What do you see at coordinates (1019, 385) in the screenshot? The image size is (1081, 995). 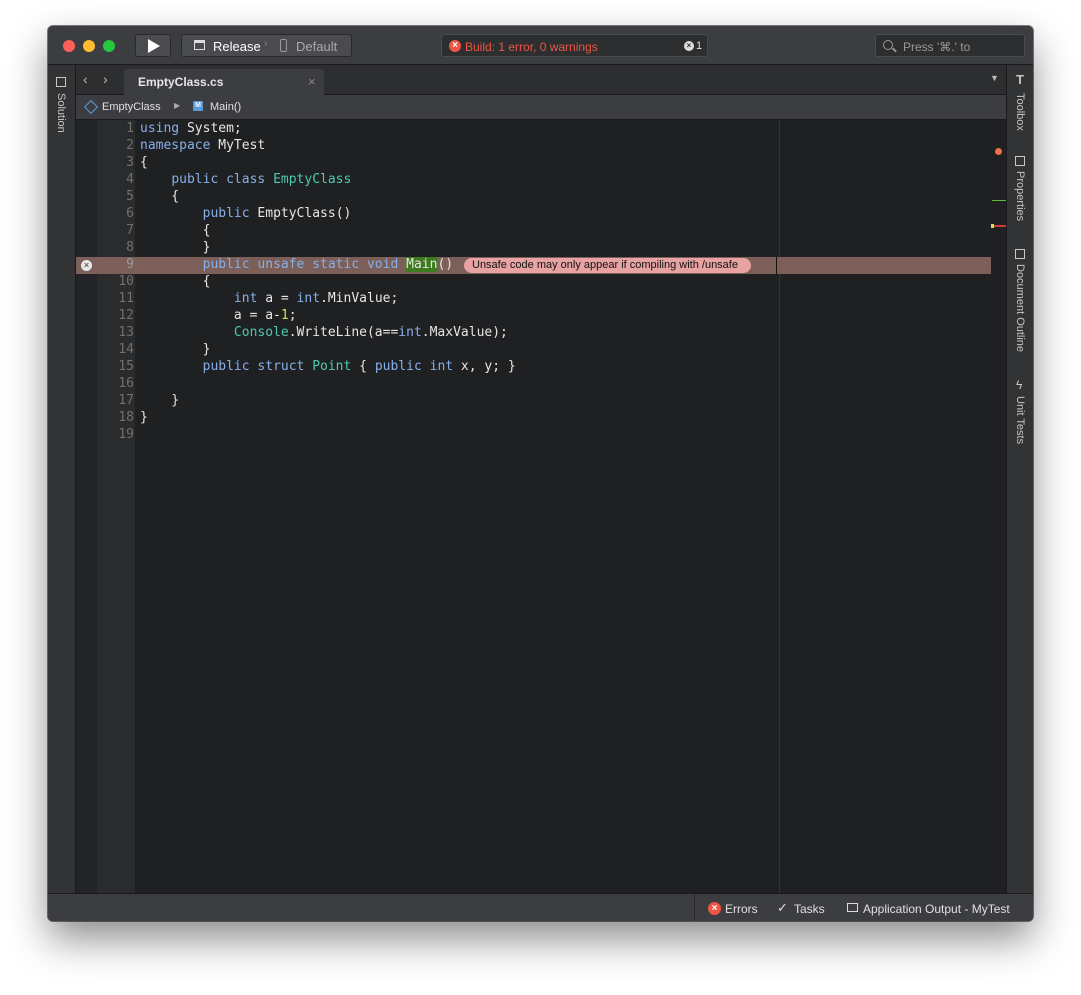 I see `lightning-icon: ϟ` at bounding box center [1019, 385].